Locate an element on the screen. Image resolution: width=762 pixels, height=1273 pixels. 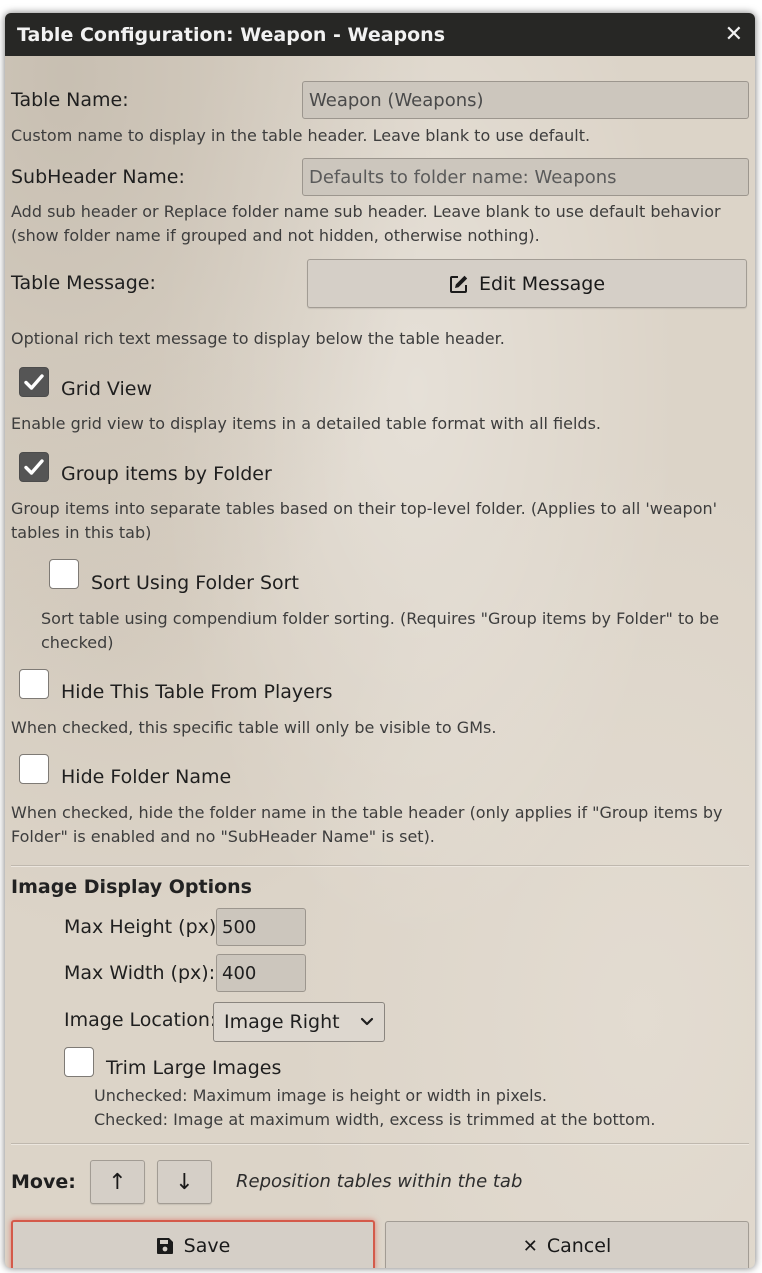
max-height-label: Max Height (px): is located at coordinates (143, 927).